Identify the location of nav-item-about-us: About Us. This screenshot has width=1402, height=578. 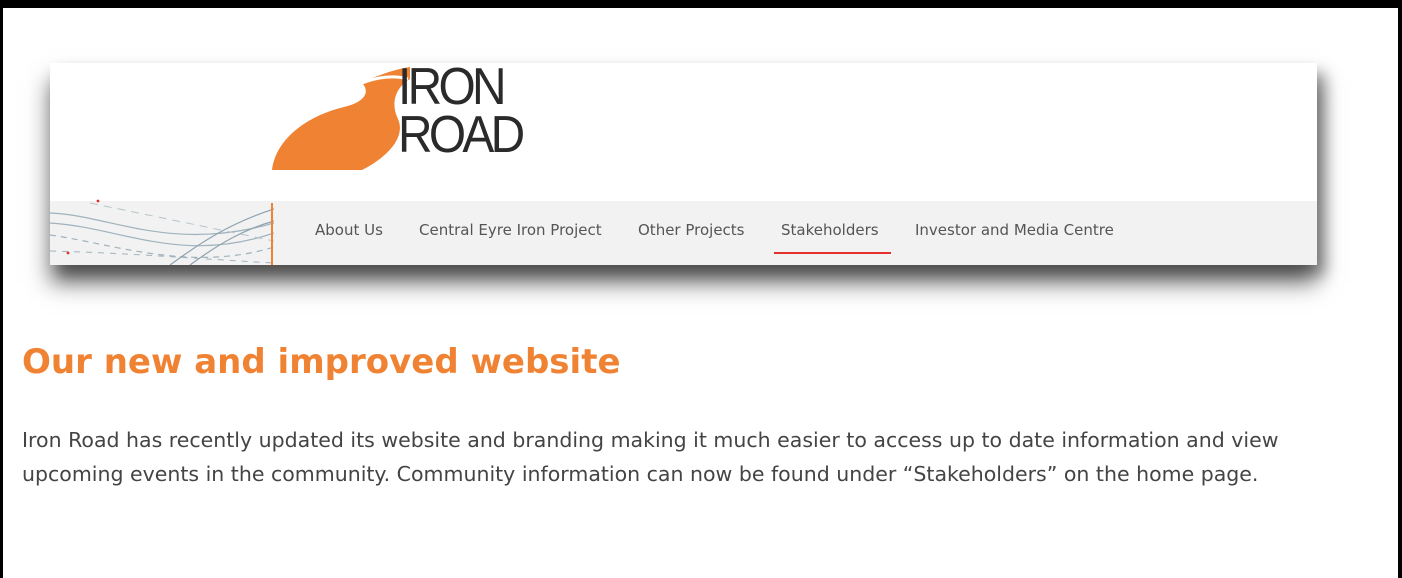
(349, 230).